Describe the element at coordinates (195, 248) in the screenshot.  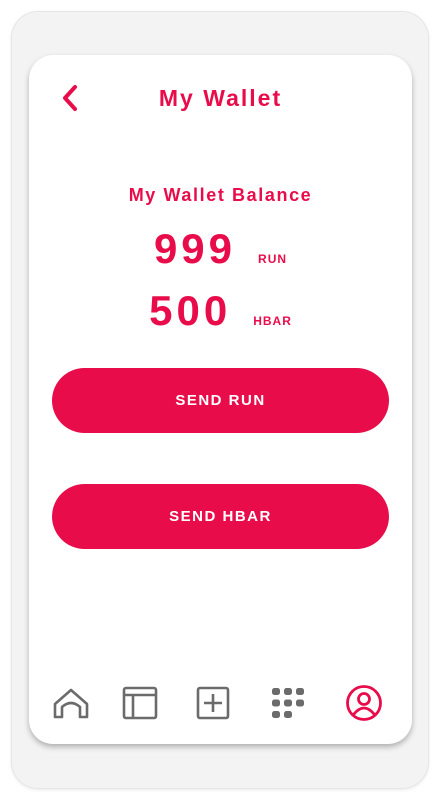
I see `run-balance-amount: 999` at that location.